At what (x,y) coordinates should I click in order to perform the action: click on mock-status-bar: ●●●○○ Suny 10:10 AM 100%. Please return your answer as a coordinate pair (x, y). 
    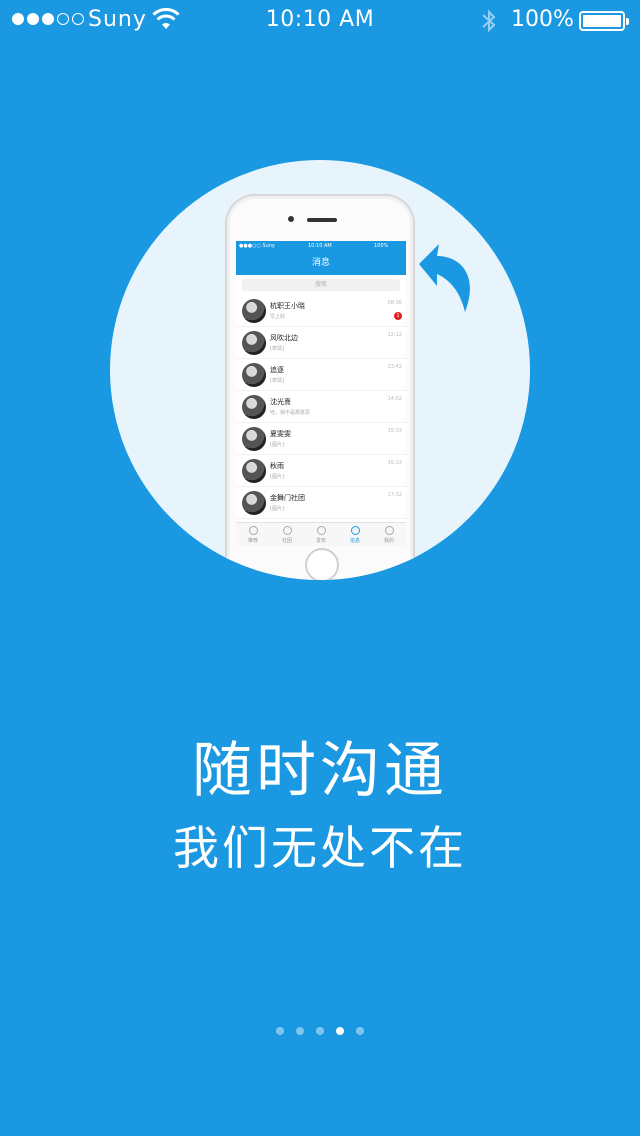
    Looking at the image, I should click on (321, 246).